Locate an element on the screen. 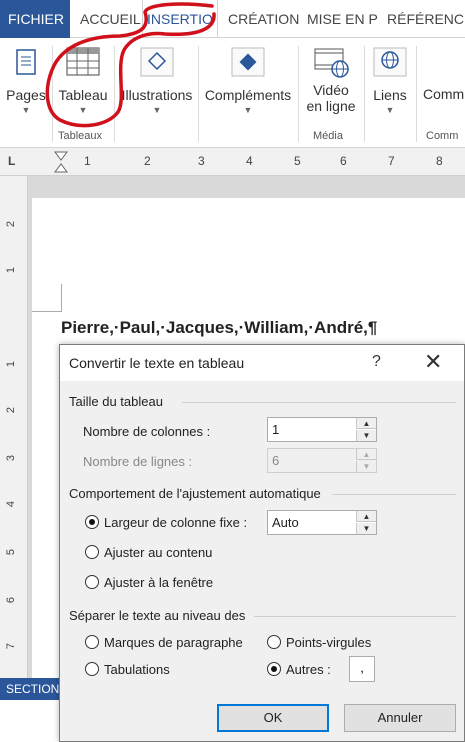 This screenshot has width=465, height=742. video-label-line1: Vidéo is located at coordinates (331, 90).